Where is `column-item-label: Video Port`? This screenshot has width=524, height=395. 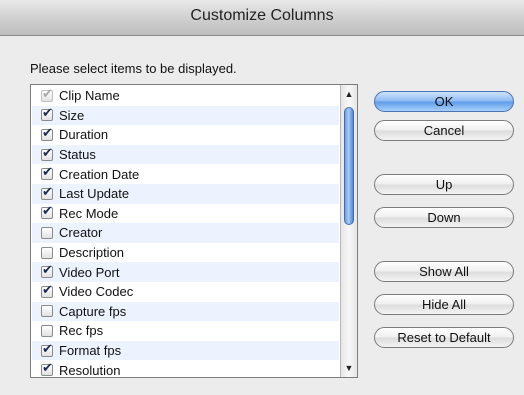 column-item-label: Video Port is located at coordinates (89, 272).